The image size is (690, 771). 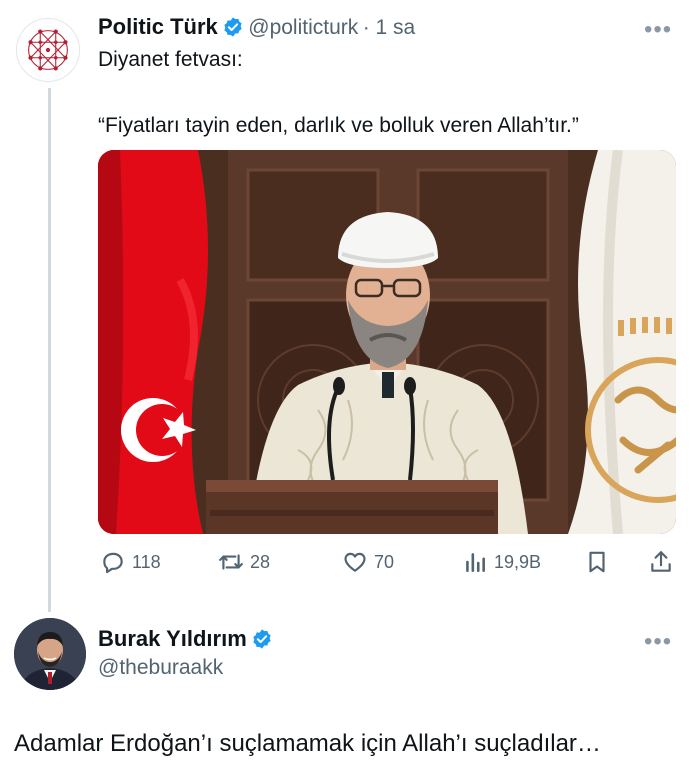 I want to click on reply-author-name: Burak Yıldırım, so click(x=172, y=638).